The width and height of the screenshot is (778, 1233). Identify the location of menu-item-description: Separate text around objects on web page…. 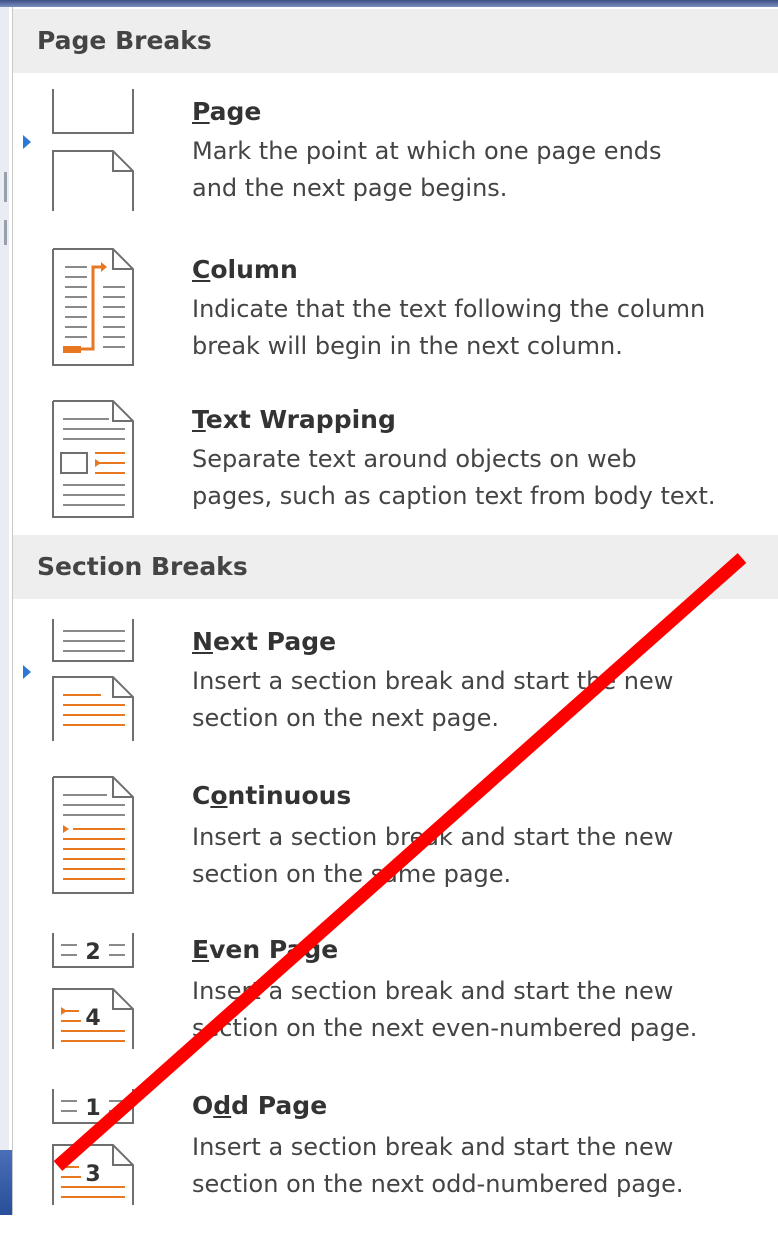
(485, 478).